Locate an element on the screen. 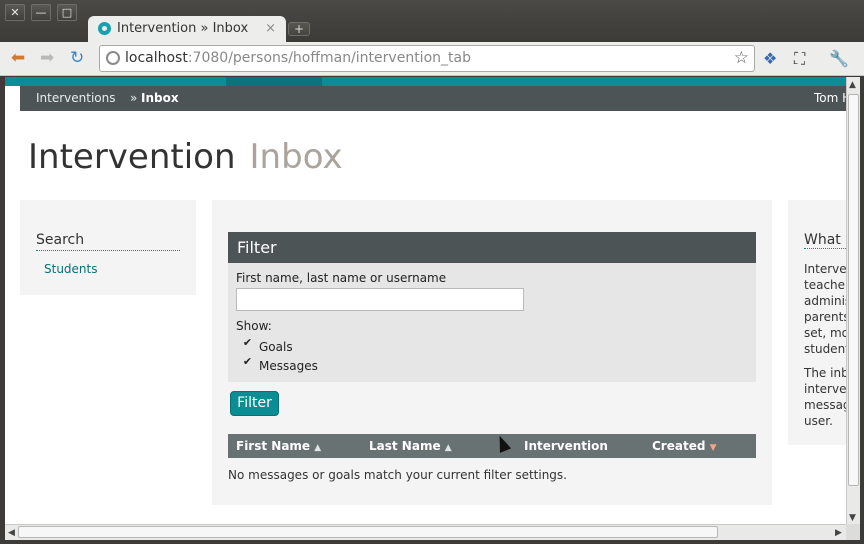 This screenshot has height=544, width=864. extension-icon: ❖ is located at coordinates (770, 58).